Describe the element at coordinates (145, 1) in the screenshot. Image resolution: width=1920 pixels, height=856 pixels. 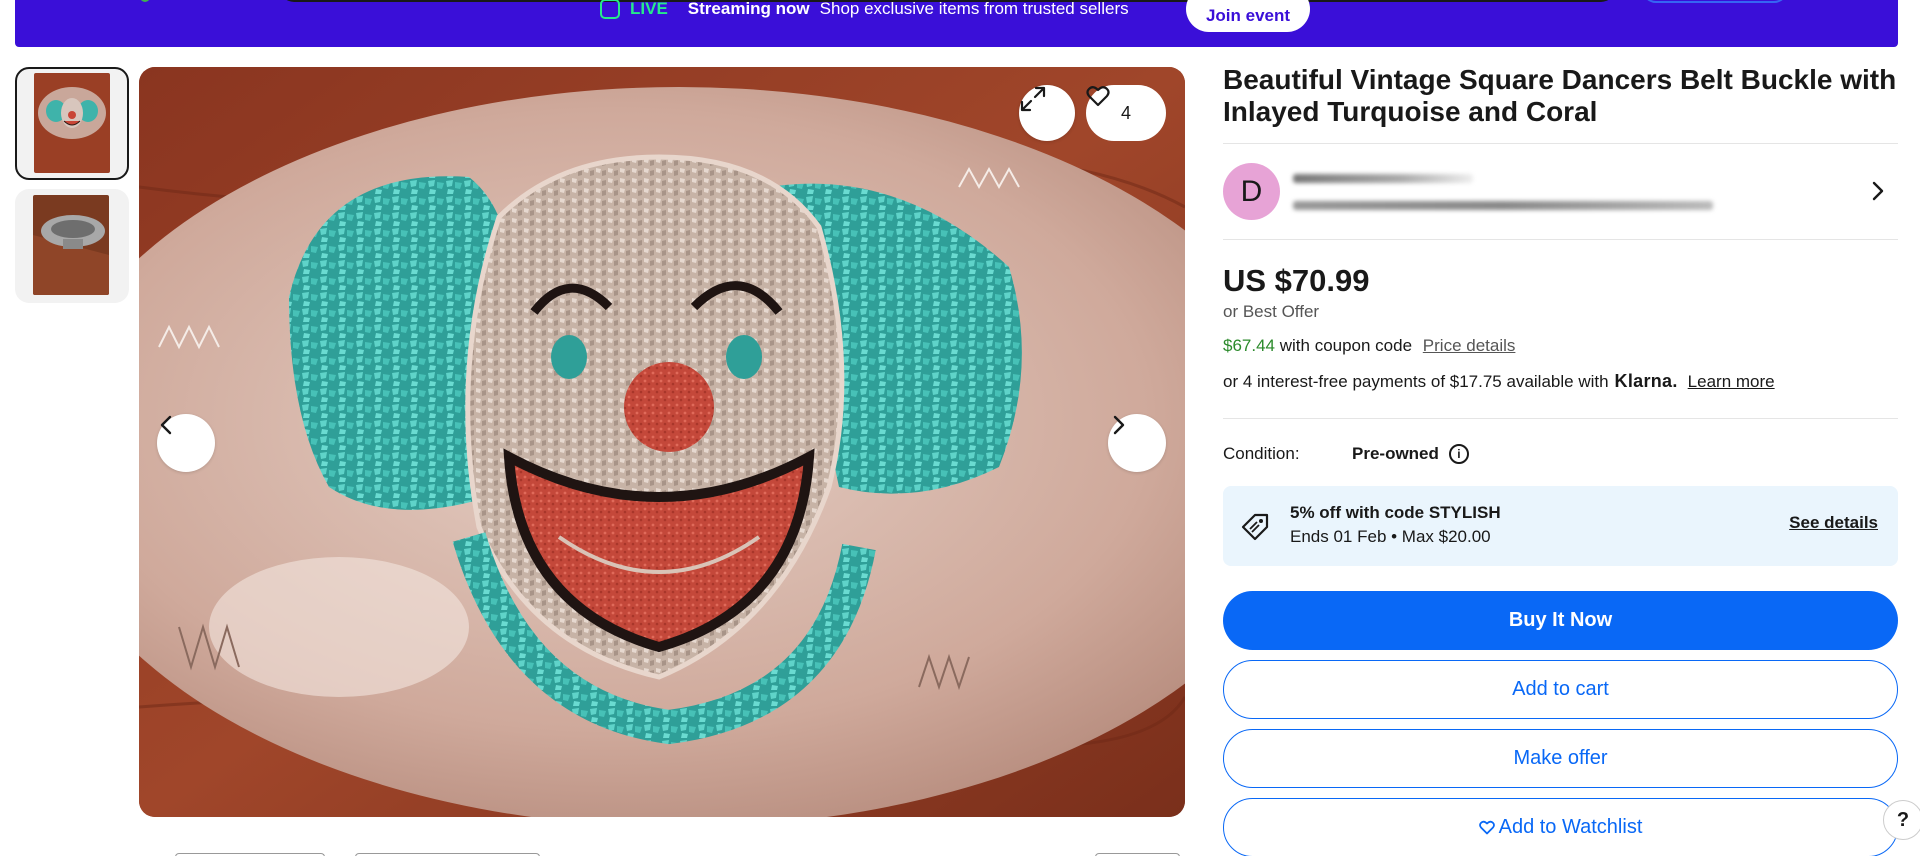
I see `logo-fragment` at that location.